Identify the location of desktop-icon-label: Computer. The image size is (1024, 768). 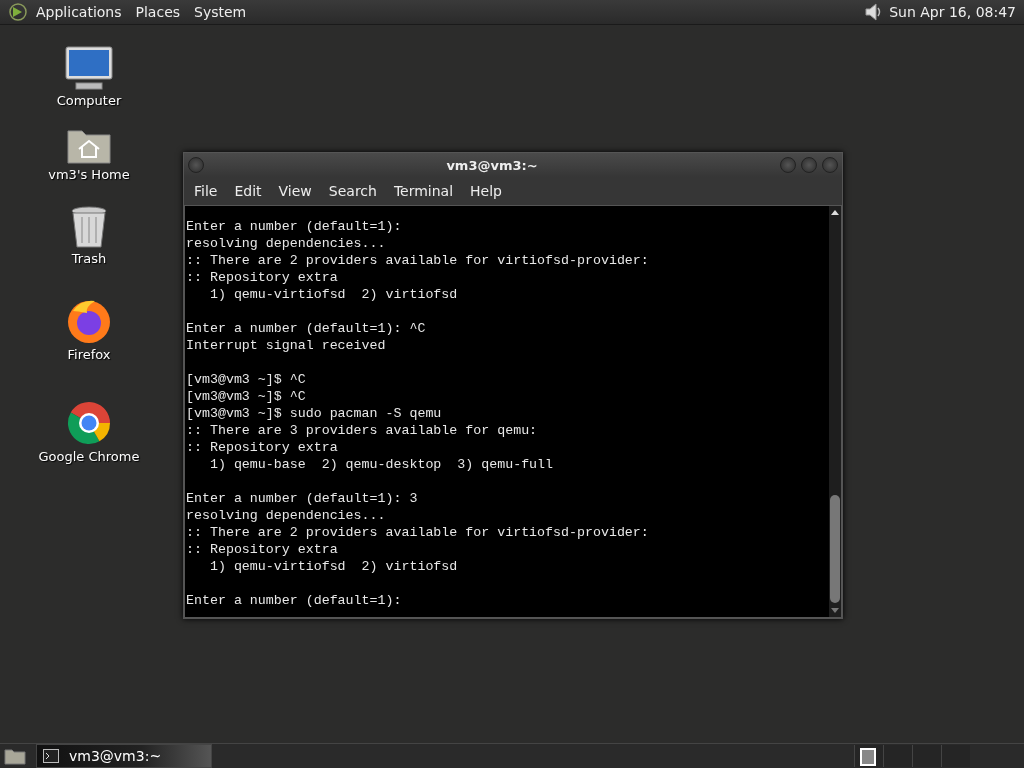
(89, 100).